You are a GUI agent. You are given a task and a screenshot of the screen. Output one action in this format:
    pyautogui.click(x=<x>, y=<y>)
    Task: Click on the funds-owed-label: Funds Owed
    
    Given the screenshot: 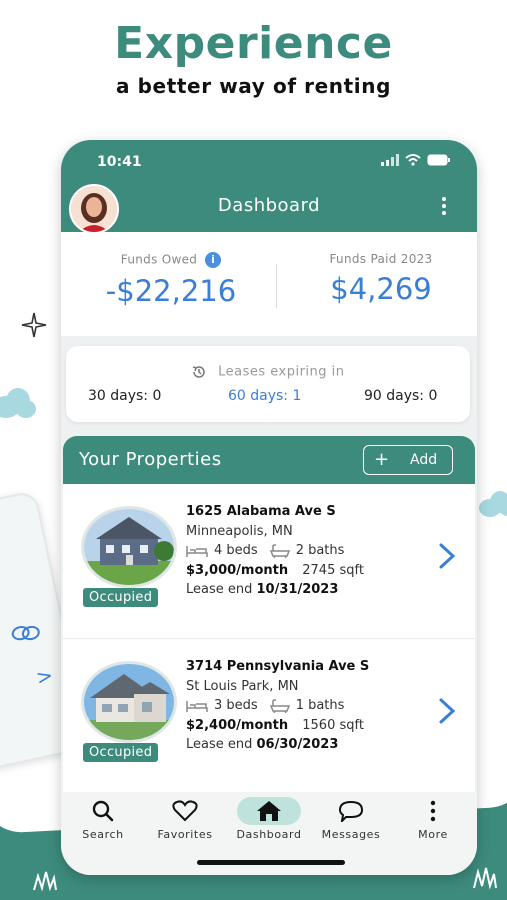 What is the action you would take?
    pyautogui.click(x=159, y=259)
    